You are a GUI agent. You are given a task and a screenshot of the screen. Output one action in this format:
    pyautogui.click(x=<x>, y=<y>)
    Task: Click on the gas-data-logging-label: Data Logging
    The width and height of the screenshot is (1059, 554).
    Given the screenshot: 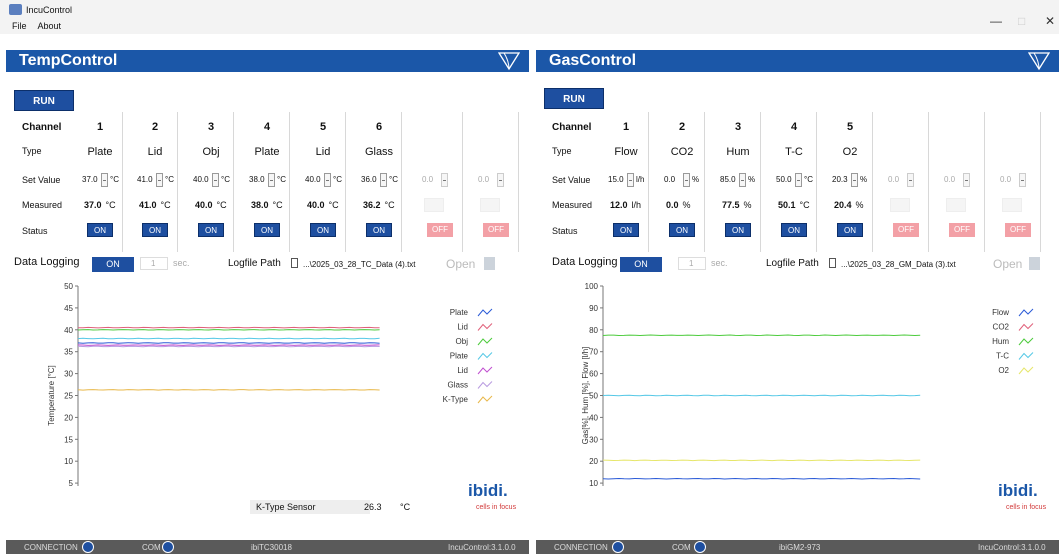 What is the action you would take?
    pyautogui.click(x=585, y=262)
    